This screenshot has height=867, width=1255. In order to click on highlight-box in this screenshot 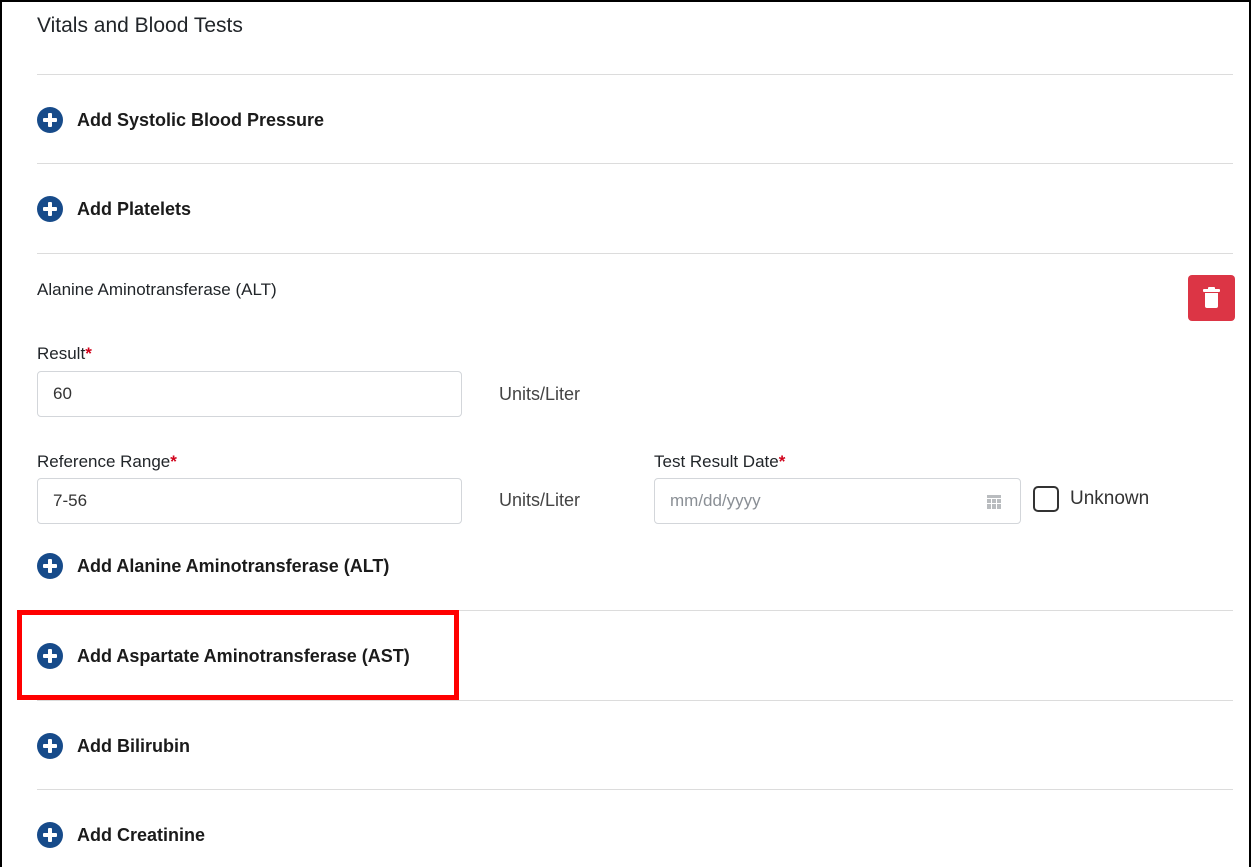, I will do `click(238, 655)`.